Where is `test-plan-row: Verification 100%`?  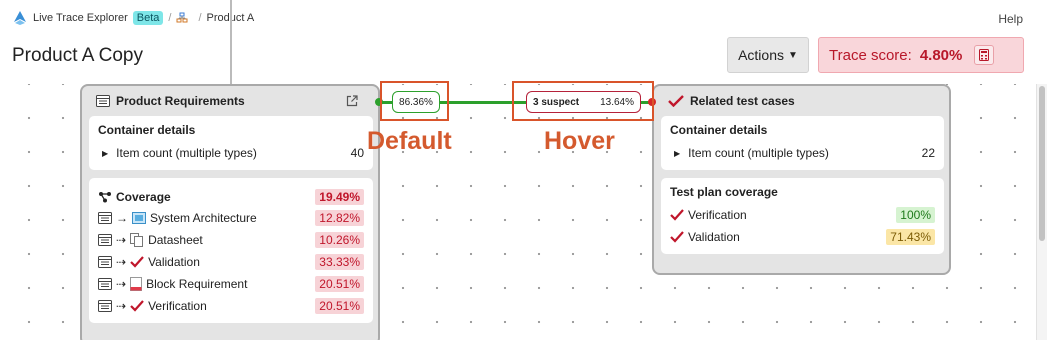
test-plan-row: Verification 100% is located at coordinates (802, 215).